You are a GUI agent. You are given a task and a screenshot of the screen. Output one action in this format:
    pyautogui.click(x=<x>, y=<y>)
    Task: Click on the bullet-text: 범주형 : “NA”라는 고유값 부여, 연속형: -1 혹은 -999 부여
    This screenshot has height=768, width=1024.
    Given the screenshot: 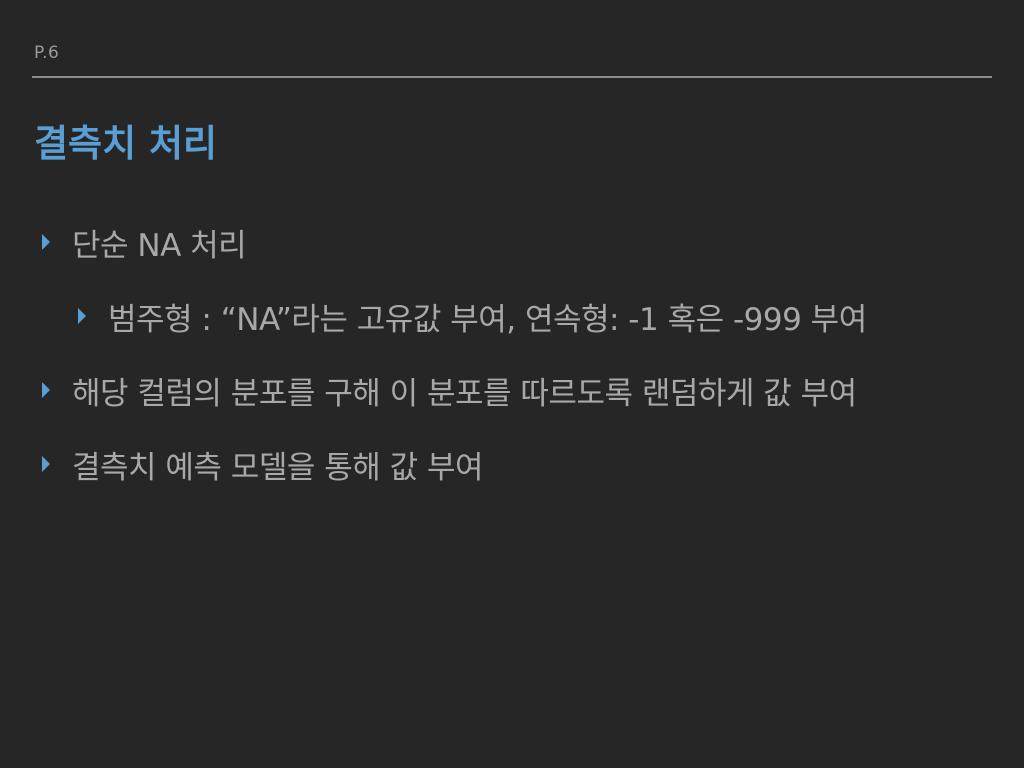 What is the action you would take?
    pyautogui.click(x=487, y=319)
    